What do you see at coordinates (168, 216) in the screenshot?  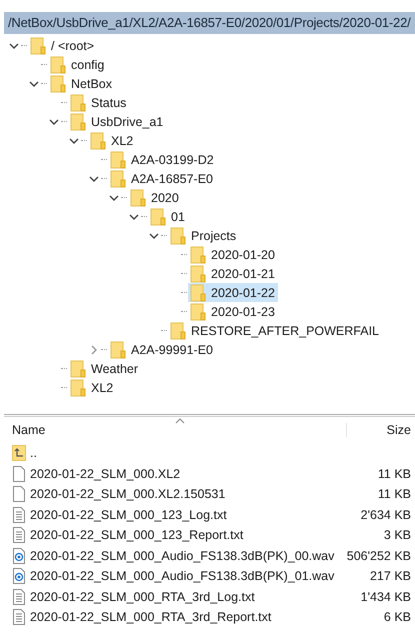 I see `folder-tree-item: 01` at bounding box center [168, 216].